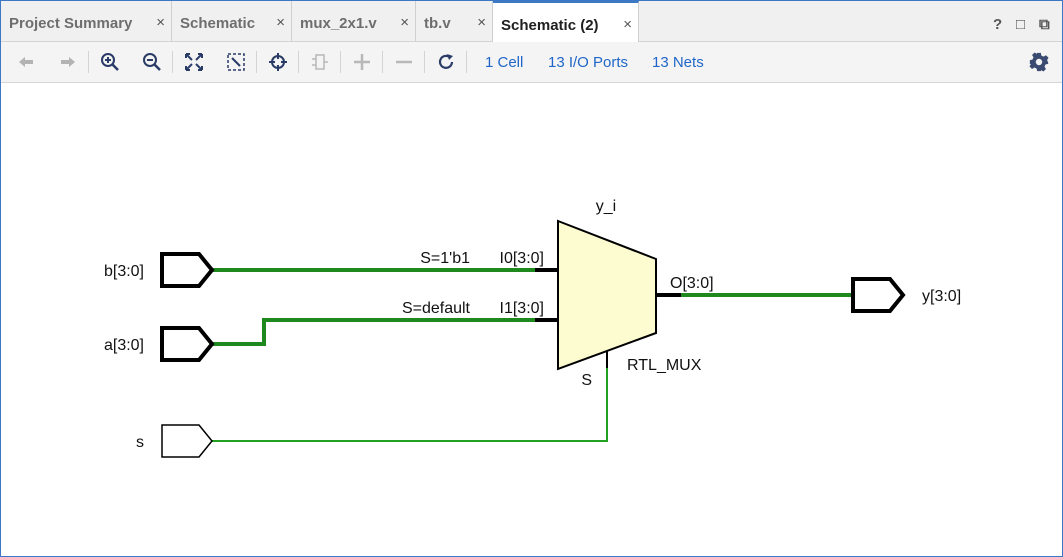 The image size is (1063, 557). I want to click on minus-icon, so click(404, 62).